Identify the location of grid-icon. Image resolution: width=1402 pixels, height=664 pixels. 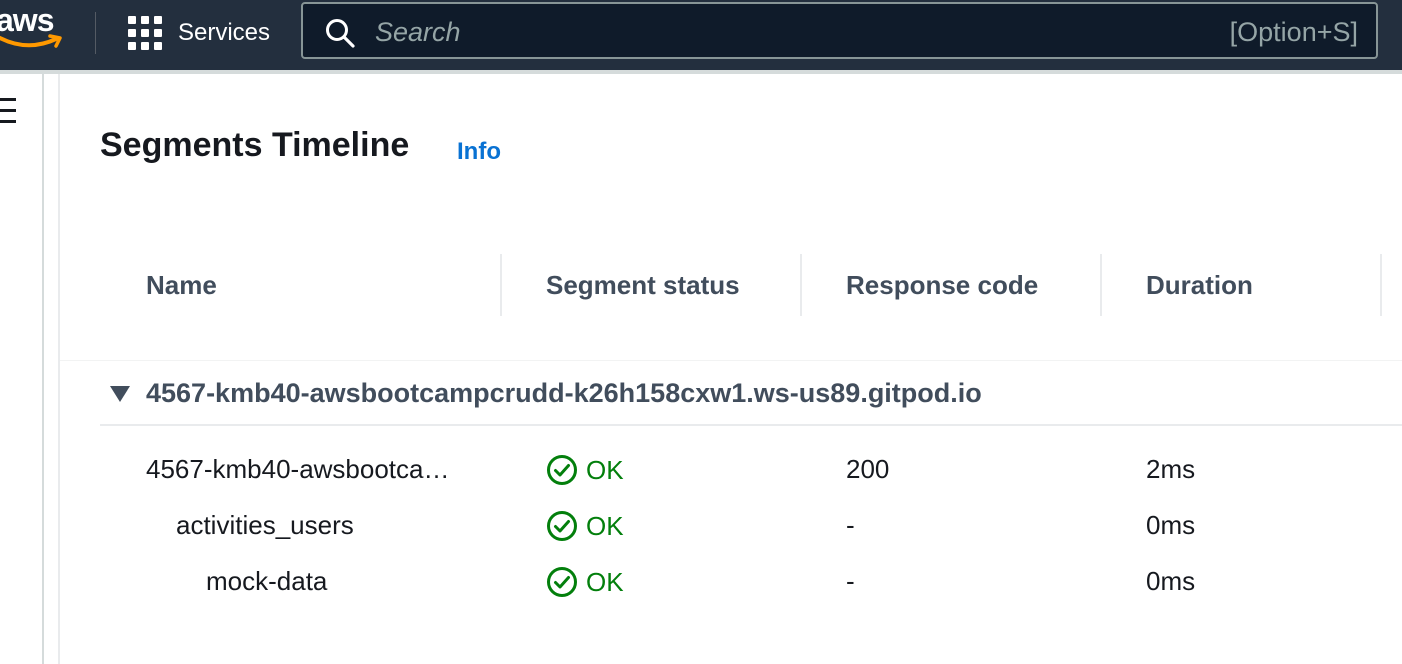
(145, 33).